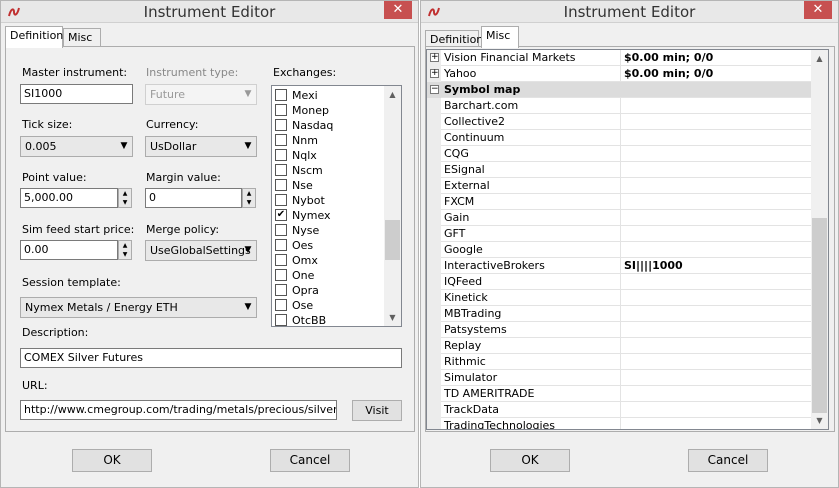 The width and height of the screenshot is (839, 488). Describe the element at coordinates (328, 140) in the screenshot. I see `exchange-item: Nnm` at that location.